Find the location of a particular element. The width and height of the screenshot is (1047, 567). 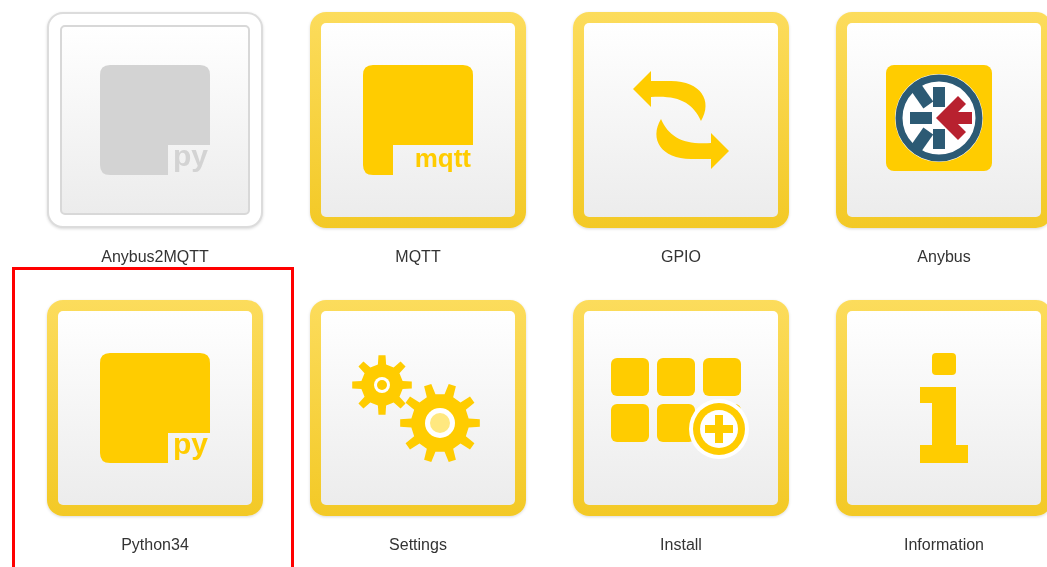

badge-text: py is located at coordinates (190, 444).